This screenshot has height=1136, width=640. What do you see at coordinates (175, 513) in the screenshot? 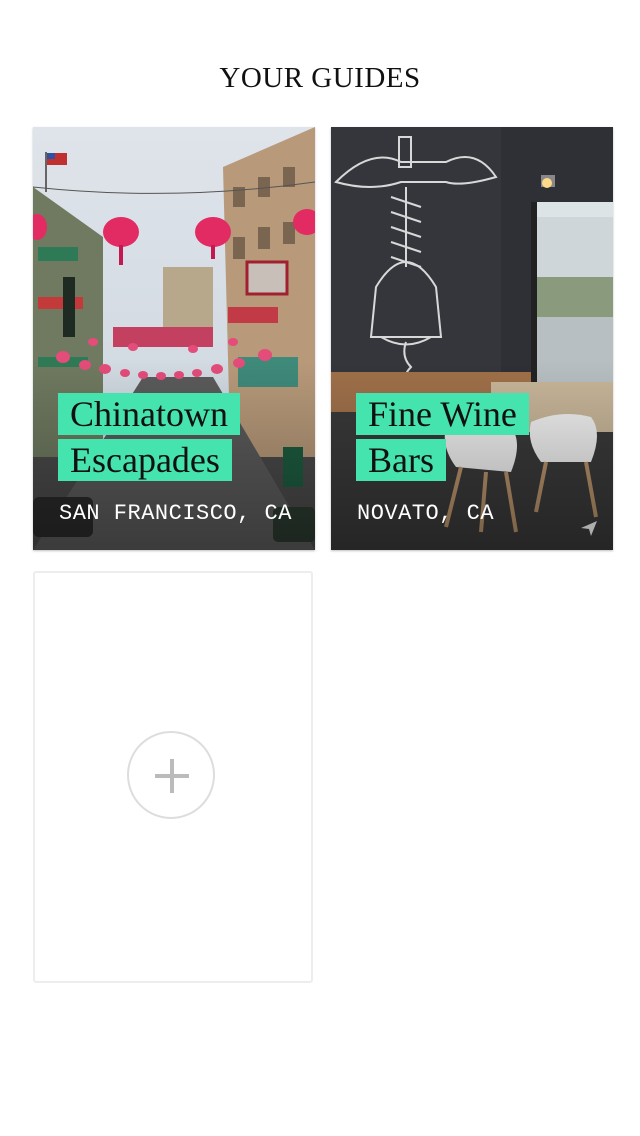
I see `guide-location: SAN FRANCISCO, CA` at bounding box center [175, 513].